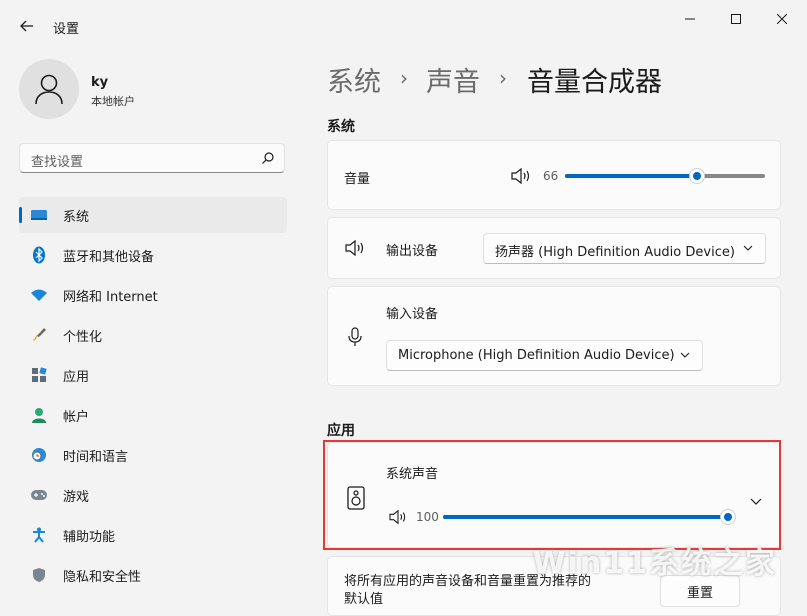 The height and width of the screenshot is (616, 807). I want to click on microphone-icon, so click(355, 339).